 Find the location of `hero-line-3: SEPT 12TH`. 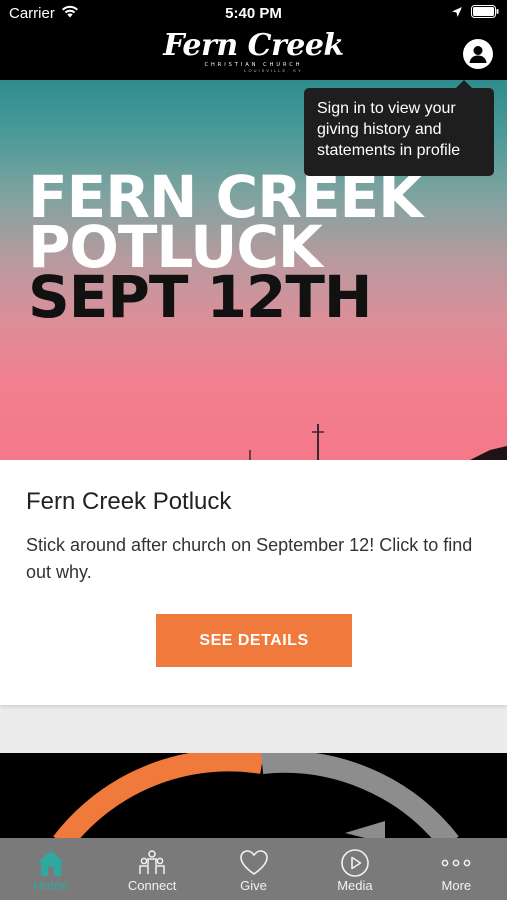

hero-line-3: SEPT 12TH is located at coordinates (200, 297).